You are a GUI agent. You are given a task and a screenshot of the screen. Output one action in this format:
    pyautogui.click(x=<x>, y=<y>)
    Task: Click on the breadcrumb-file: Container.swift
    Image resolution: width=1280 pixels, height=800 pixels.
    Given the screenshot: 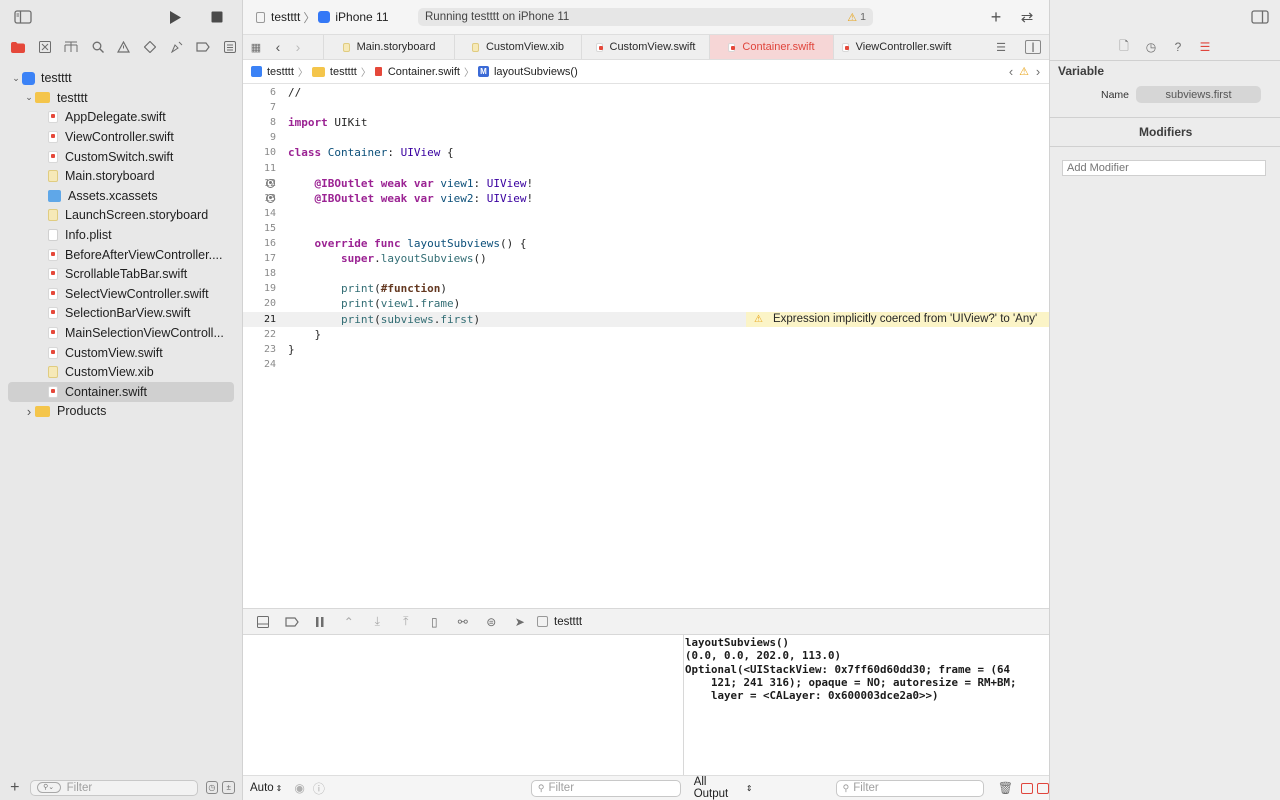 What is the action you would take?
    pyautogui.click(x=417, y=72)
    